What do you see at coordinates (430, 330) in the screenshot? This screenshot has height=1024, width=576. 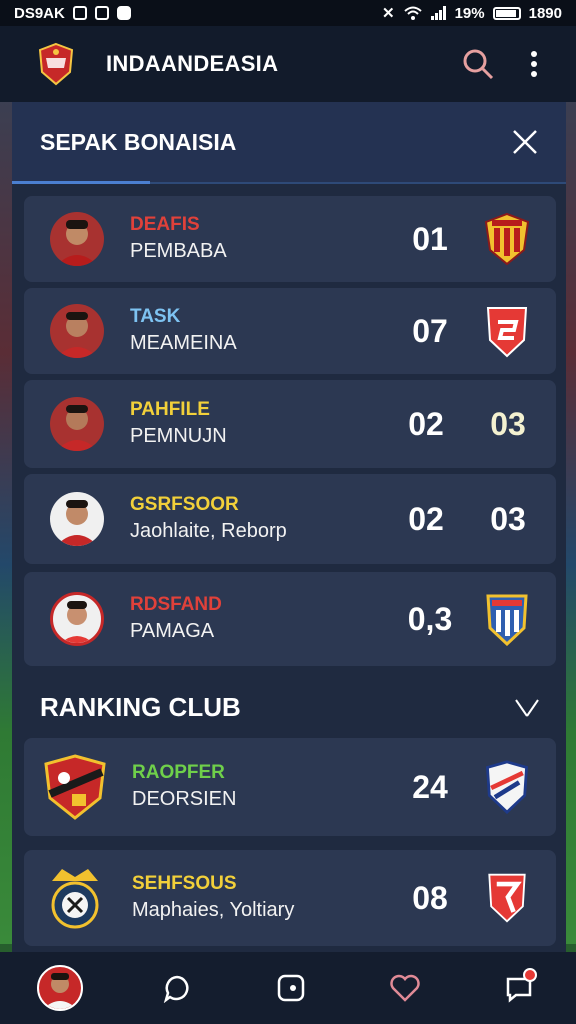 I see `score-value: 07` at bounding box center [430, 330].